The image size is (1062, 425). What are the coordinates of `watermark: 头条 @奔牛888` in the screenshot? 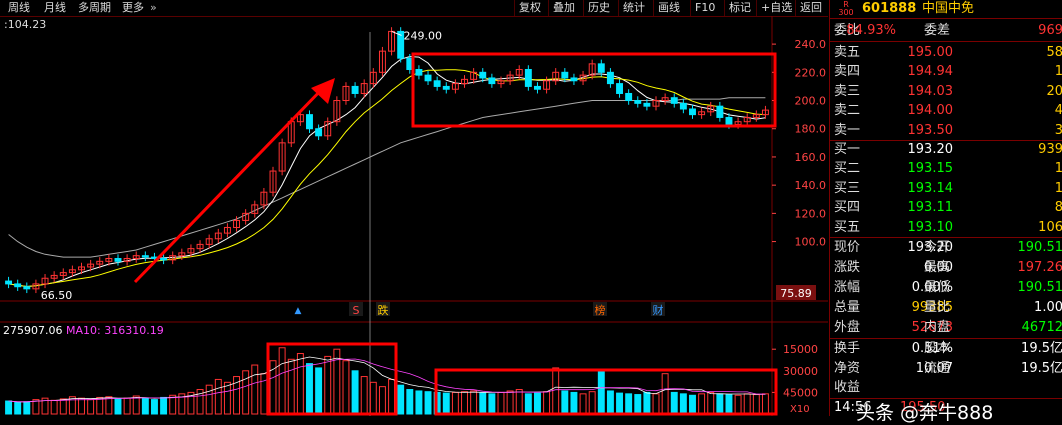 It's located at (924, 411).